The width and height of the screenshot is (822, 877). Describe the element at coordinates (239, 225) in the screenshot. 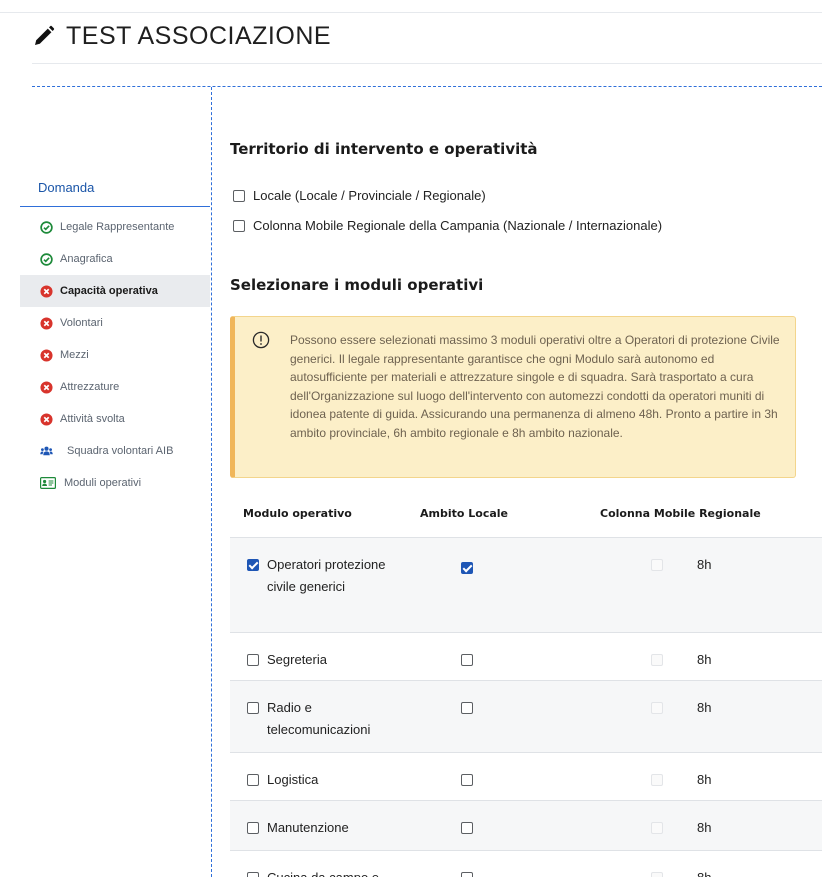

I see `checkbox-colonna-mobile` at that location.